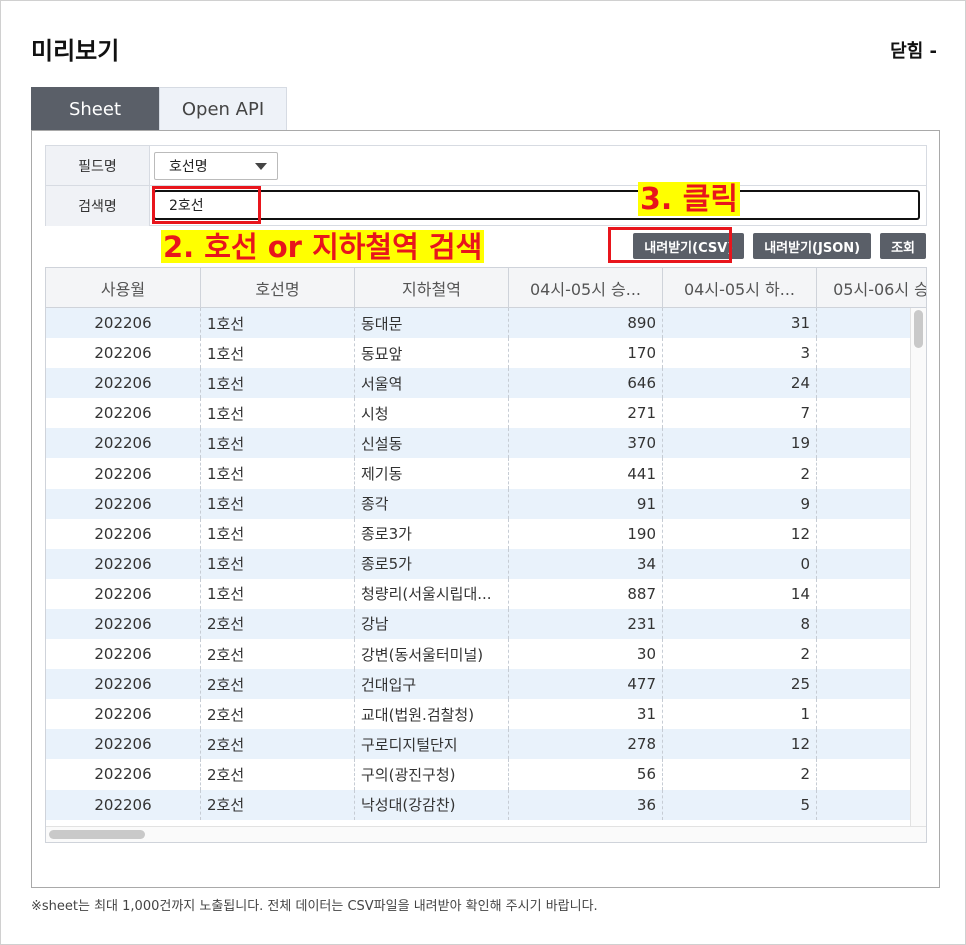 Image resolution: width=966 pixels, height=945 pixels. Describe the element at coordinates (432, 383) in the screenshot. I see `table-cell: 서울역` at that location.